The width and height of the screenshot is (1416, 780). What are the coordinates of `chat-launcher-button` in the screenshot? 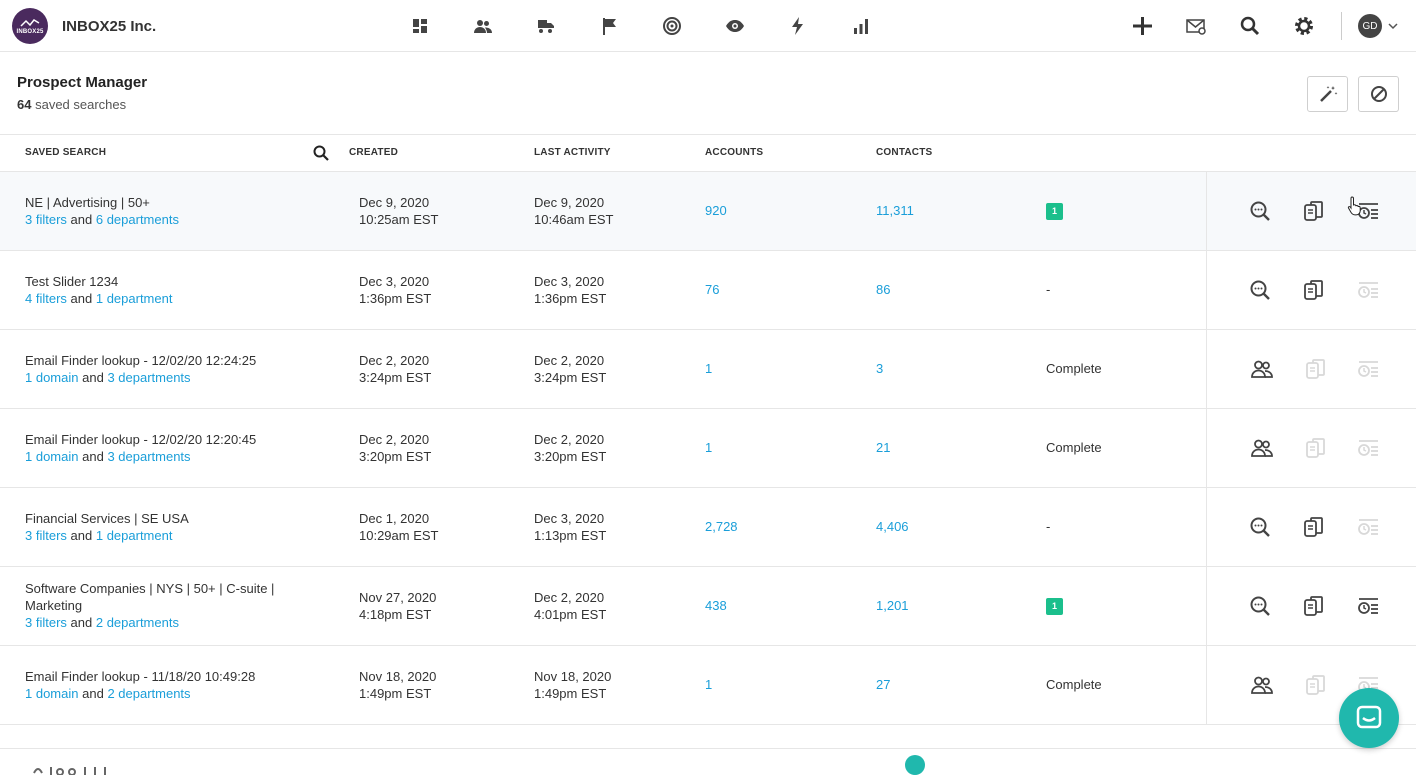 It's located at (1369, 718).